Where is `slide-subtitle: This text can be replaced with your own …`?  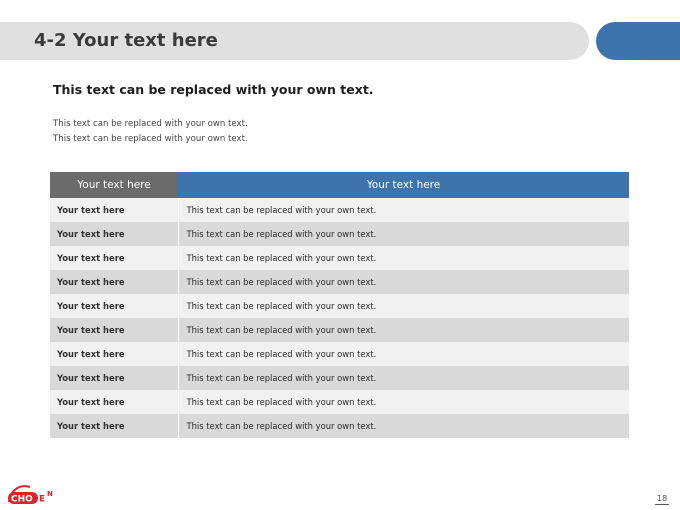 slide-subtitle: This text can be replaced with your own … is located at coordinates (213, 89).